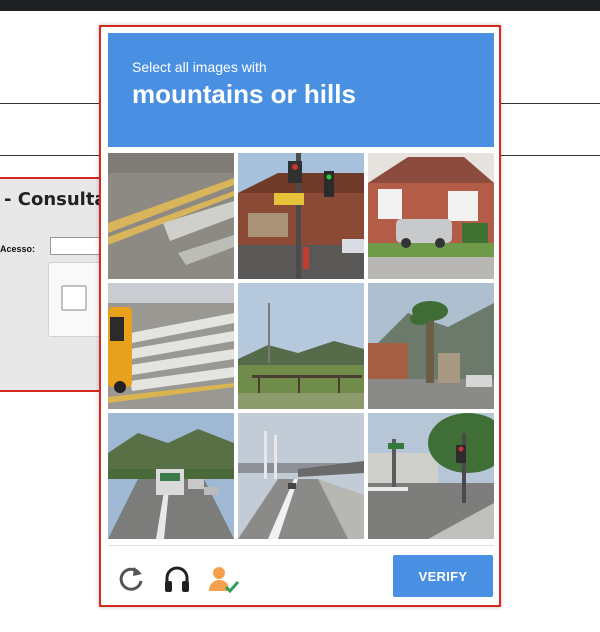 Image resolution: width=600 pixels, height=632 pixels. Describe the element at coordinates (223, 579) in the screenshot. I see `person-check-icon` at that location.